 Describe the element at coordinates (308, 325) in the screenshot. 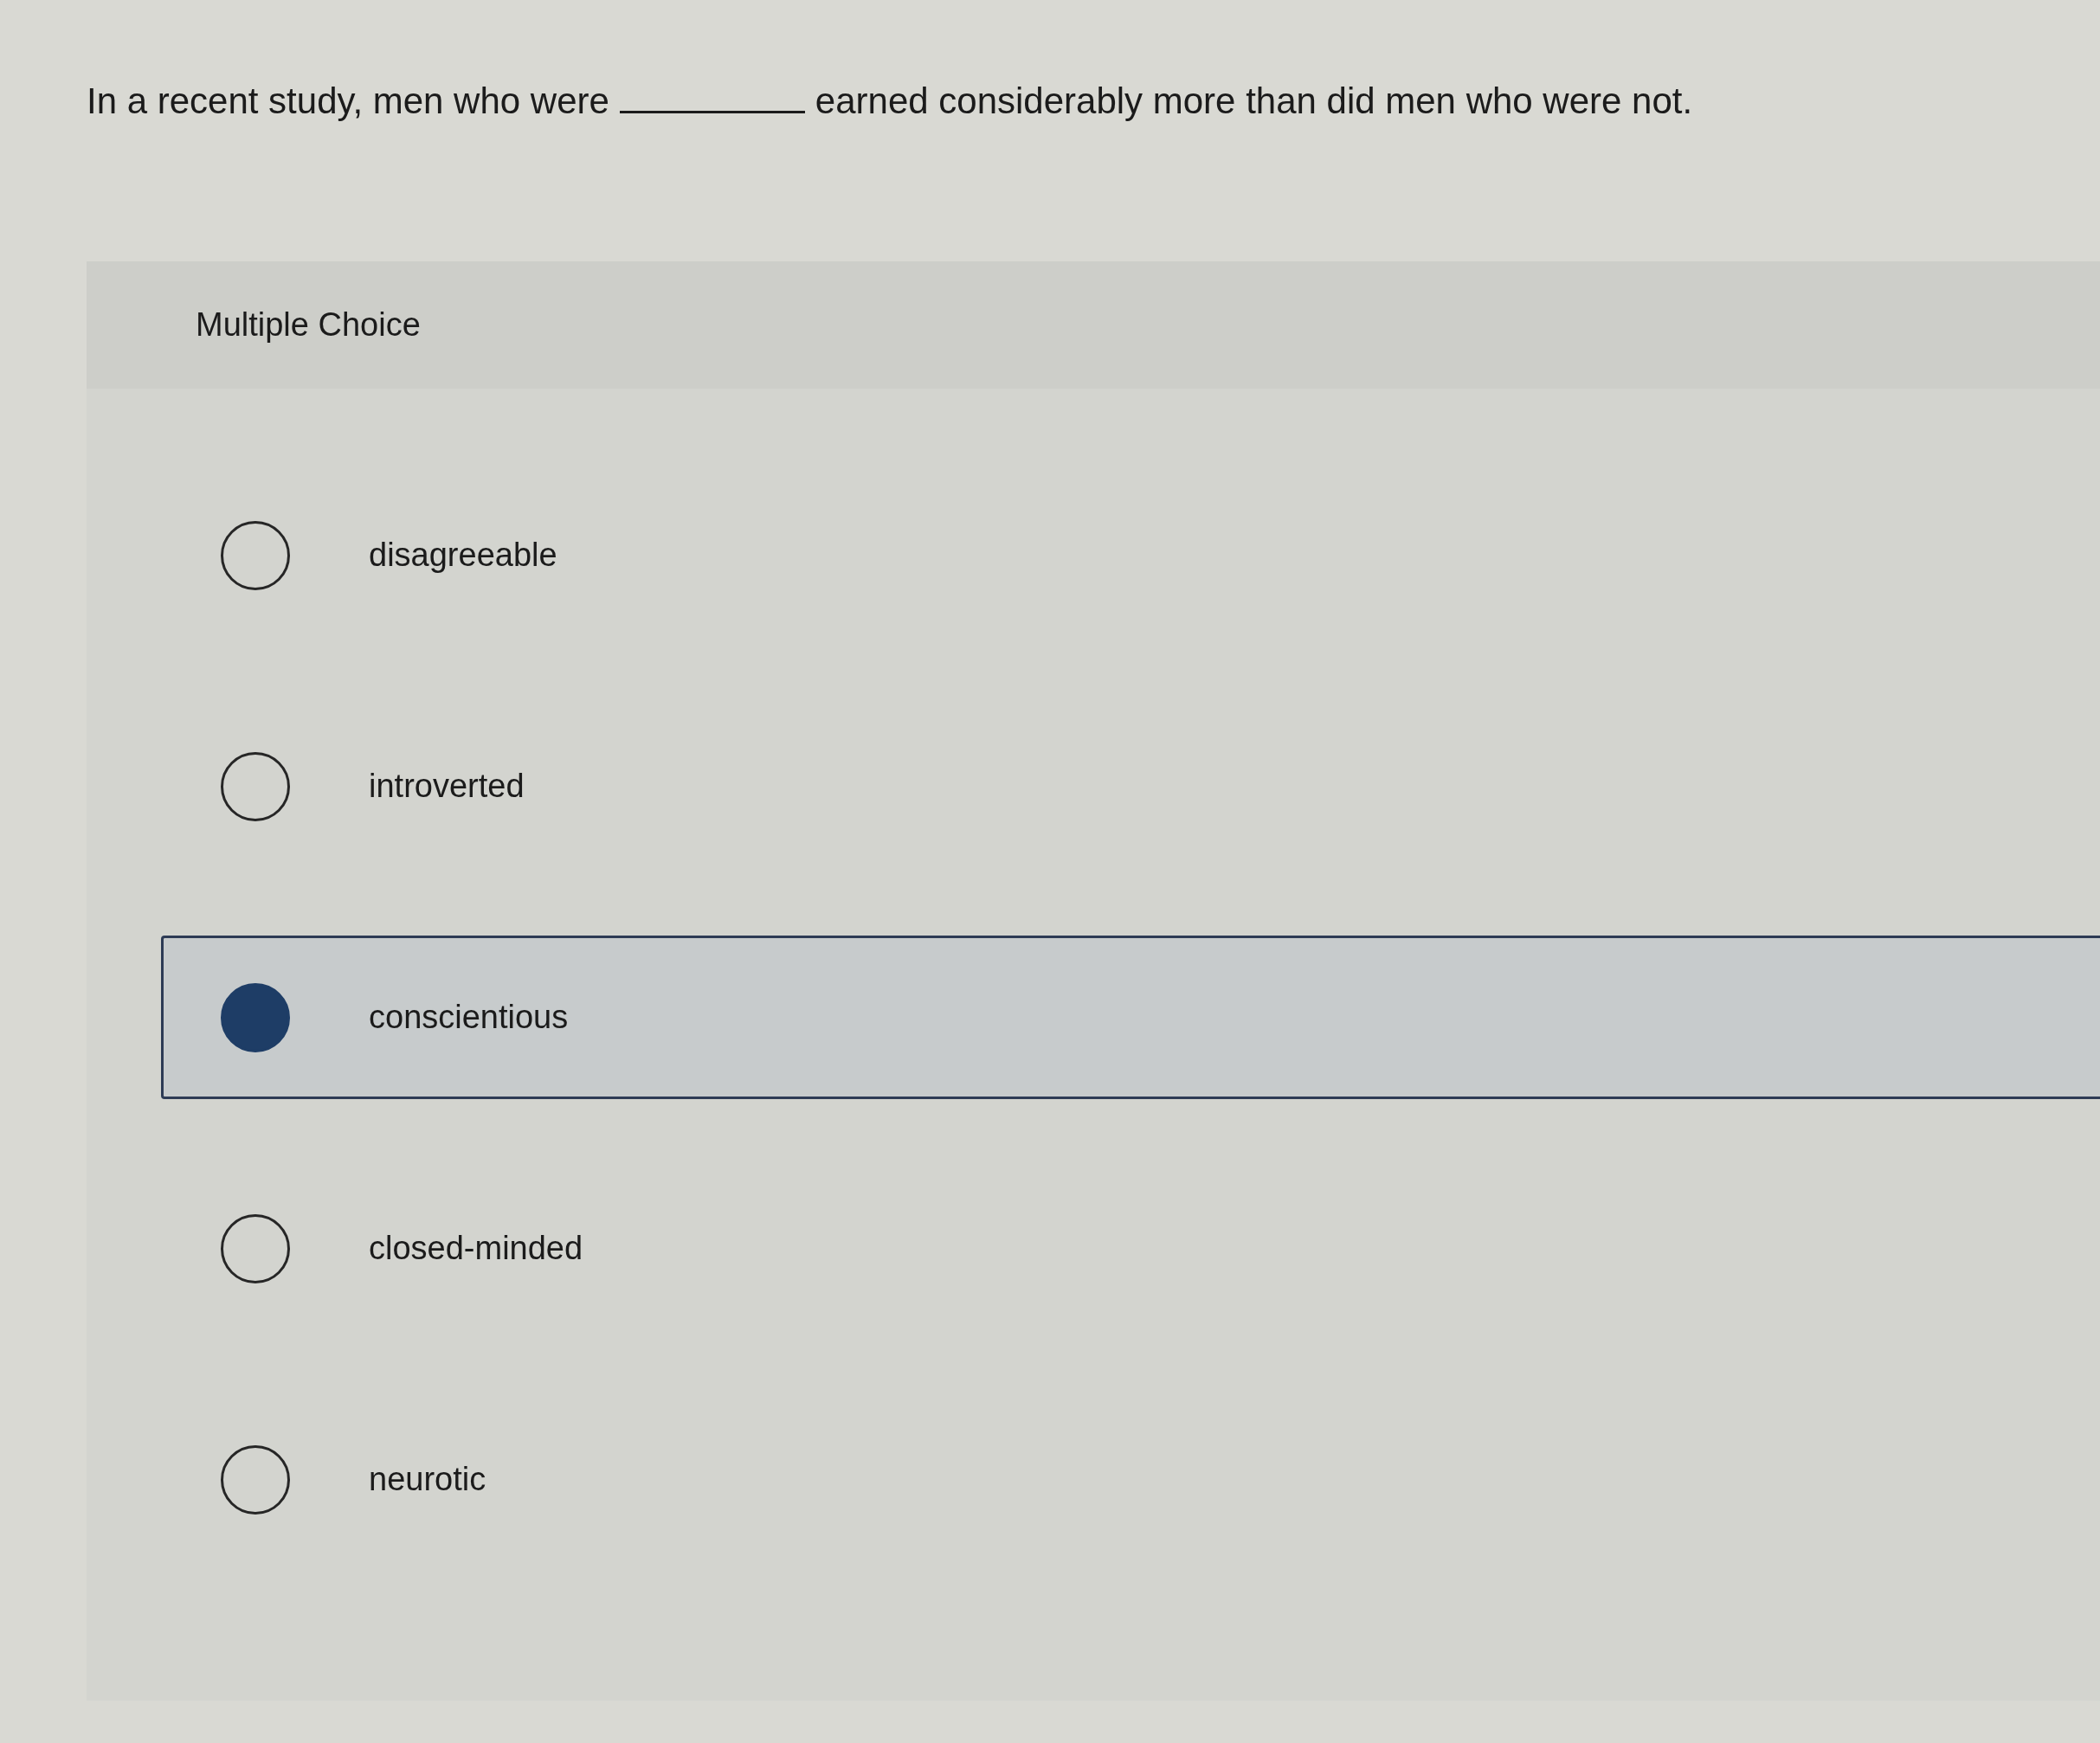

I see `question-type-label: Multiple Choice` at that location.